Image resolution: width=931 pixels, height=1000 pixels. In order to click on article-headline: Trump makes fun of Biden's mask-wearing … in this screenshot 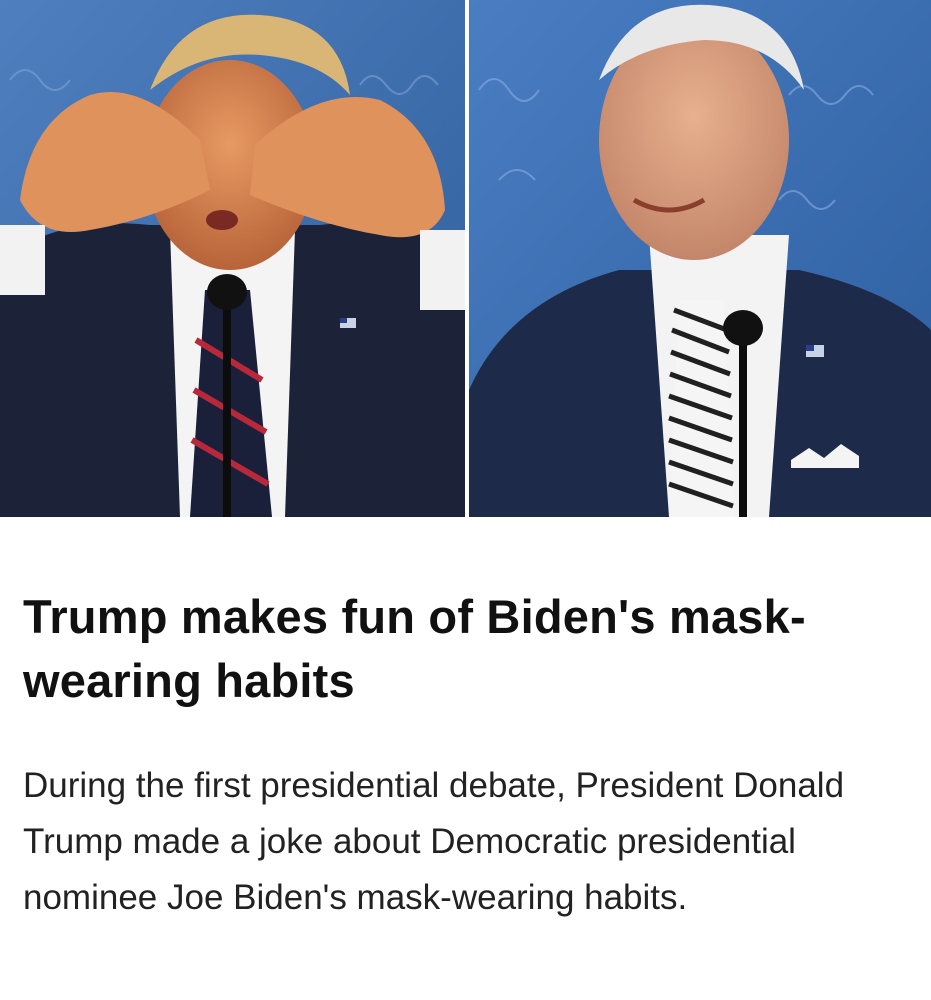, I will do `click(463, 649)`.